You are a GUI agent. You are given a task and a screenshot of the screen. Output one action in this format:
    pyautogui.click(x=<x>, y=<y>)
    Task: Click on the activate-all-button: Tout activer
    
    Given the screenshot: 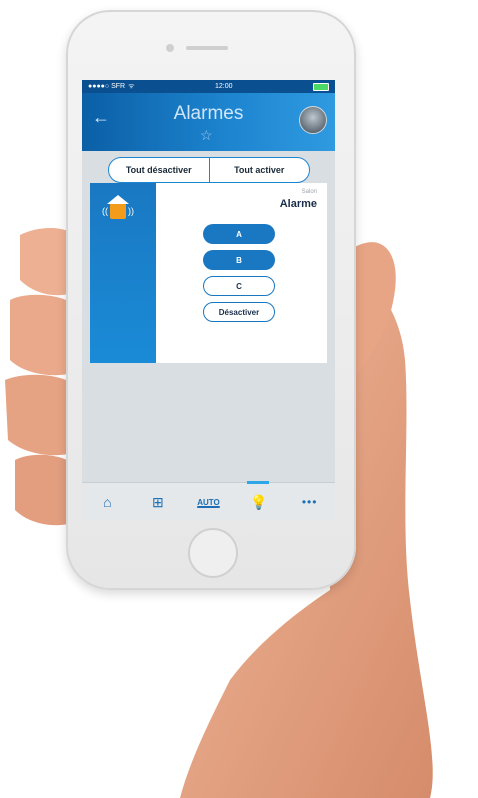 What is the action you would take?
    pyautogui.click(x=260, y=170)
    